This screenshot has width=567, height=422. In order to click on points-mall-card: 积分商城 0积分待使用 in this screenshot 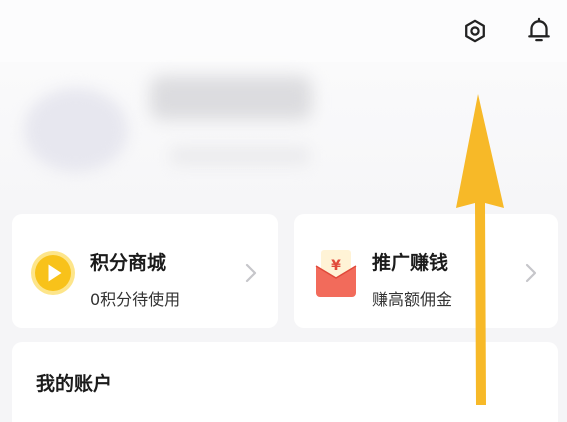, I will do `click(145, 271)`.